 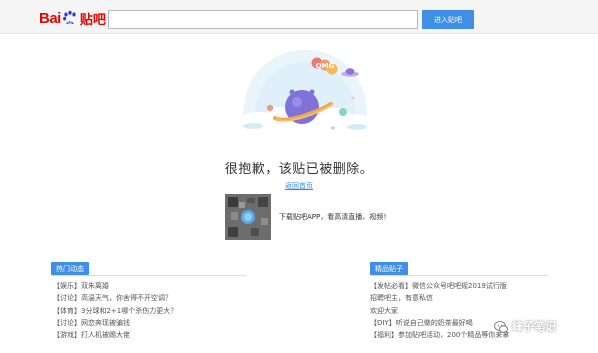 What do you see at coordinates (534, 326) in the screenshot?
I see `watermark-text: 峰子笔记` at bounding box center [534, 326].